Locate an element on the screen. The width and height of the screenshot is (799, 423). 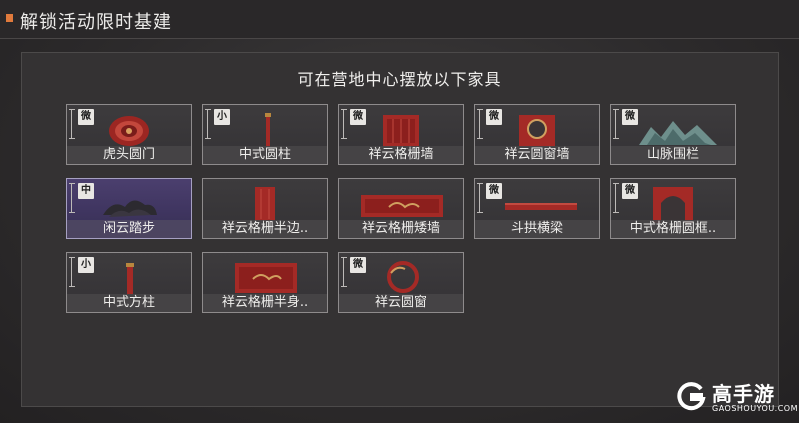
cloud-round-window-wall-icon is located at coordinates (537, 131).